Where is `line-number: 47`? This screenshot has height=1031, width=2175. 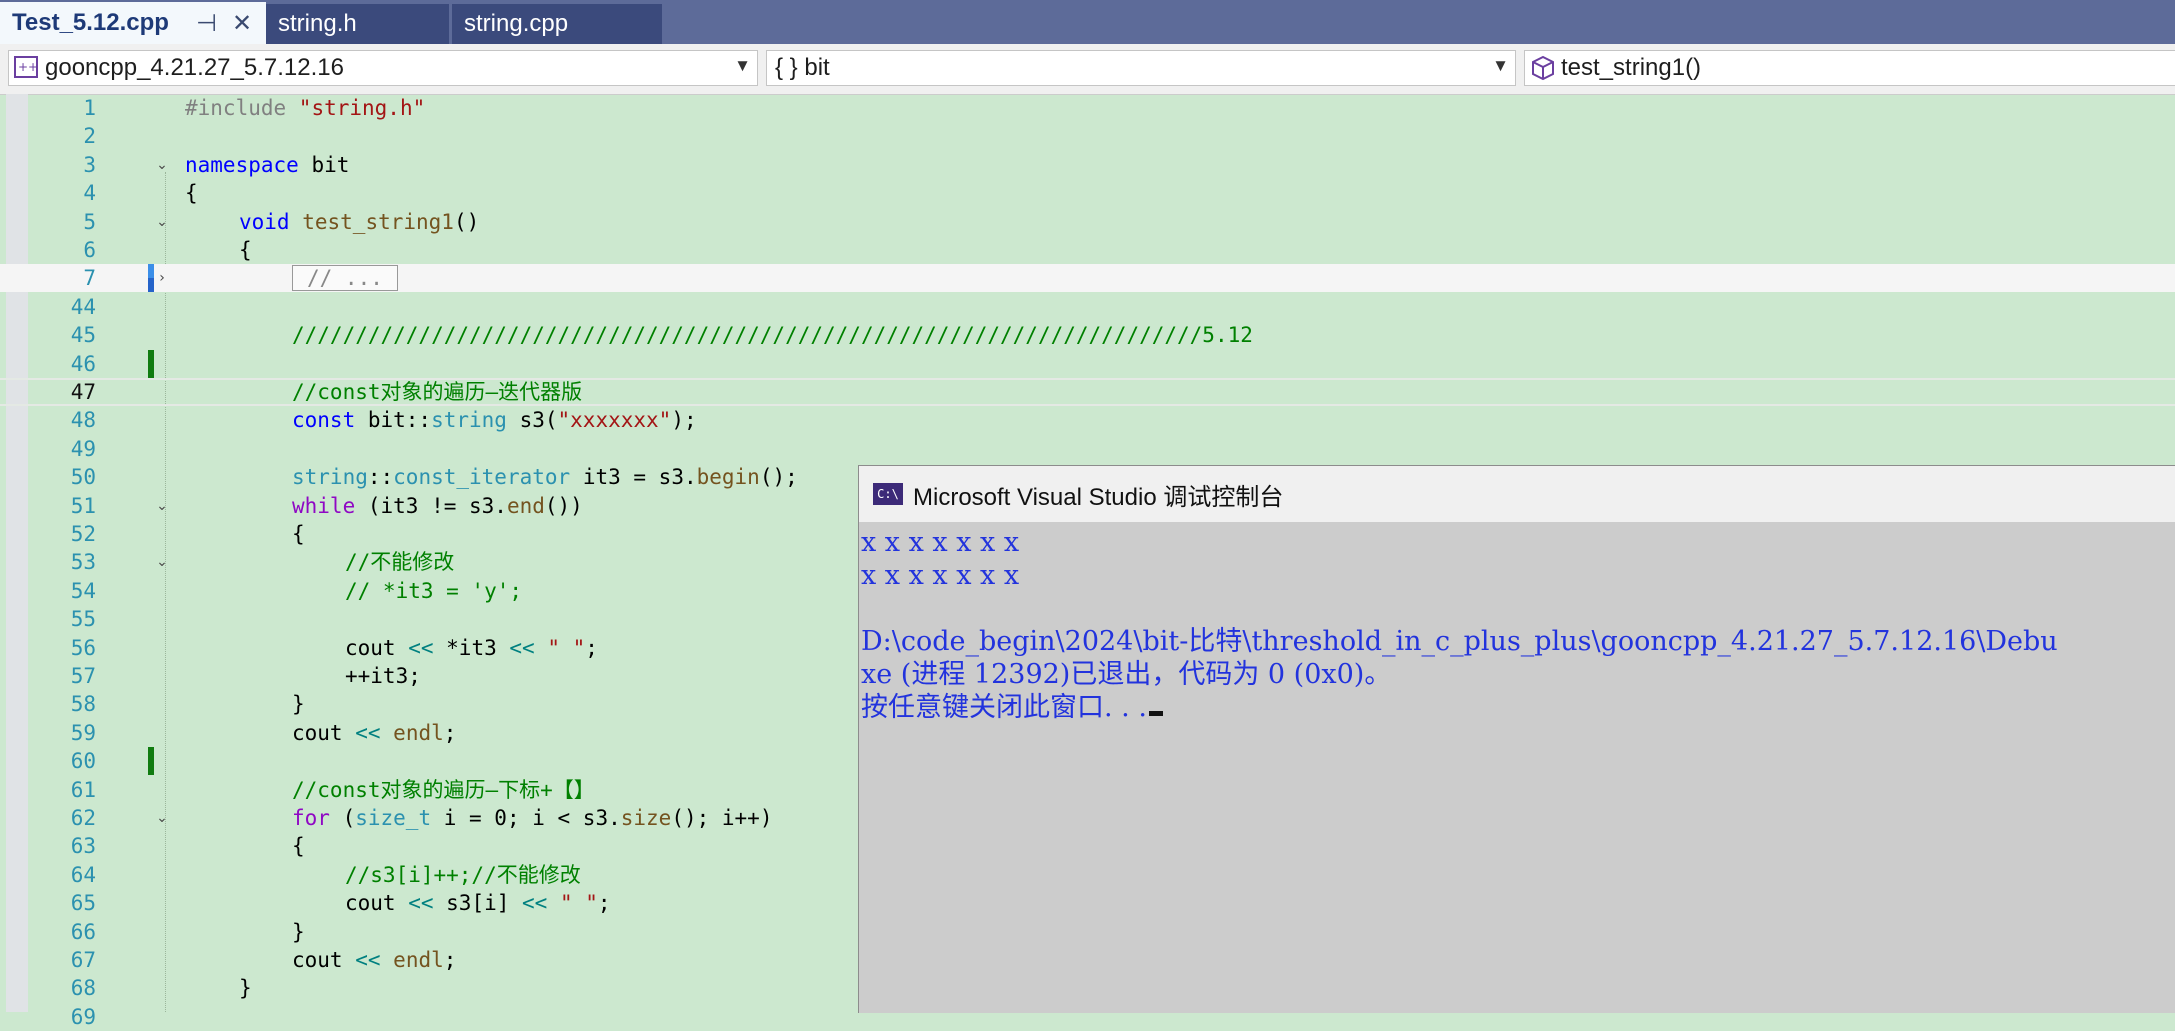 line-number: 47 is located at coordinates (83, 392).